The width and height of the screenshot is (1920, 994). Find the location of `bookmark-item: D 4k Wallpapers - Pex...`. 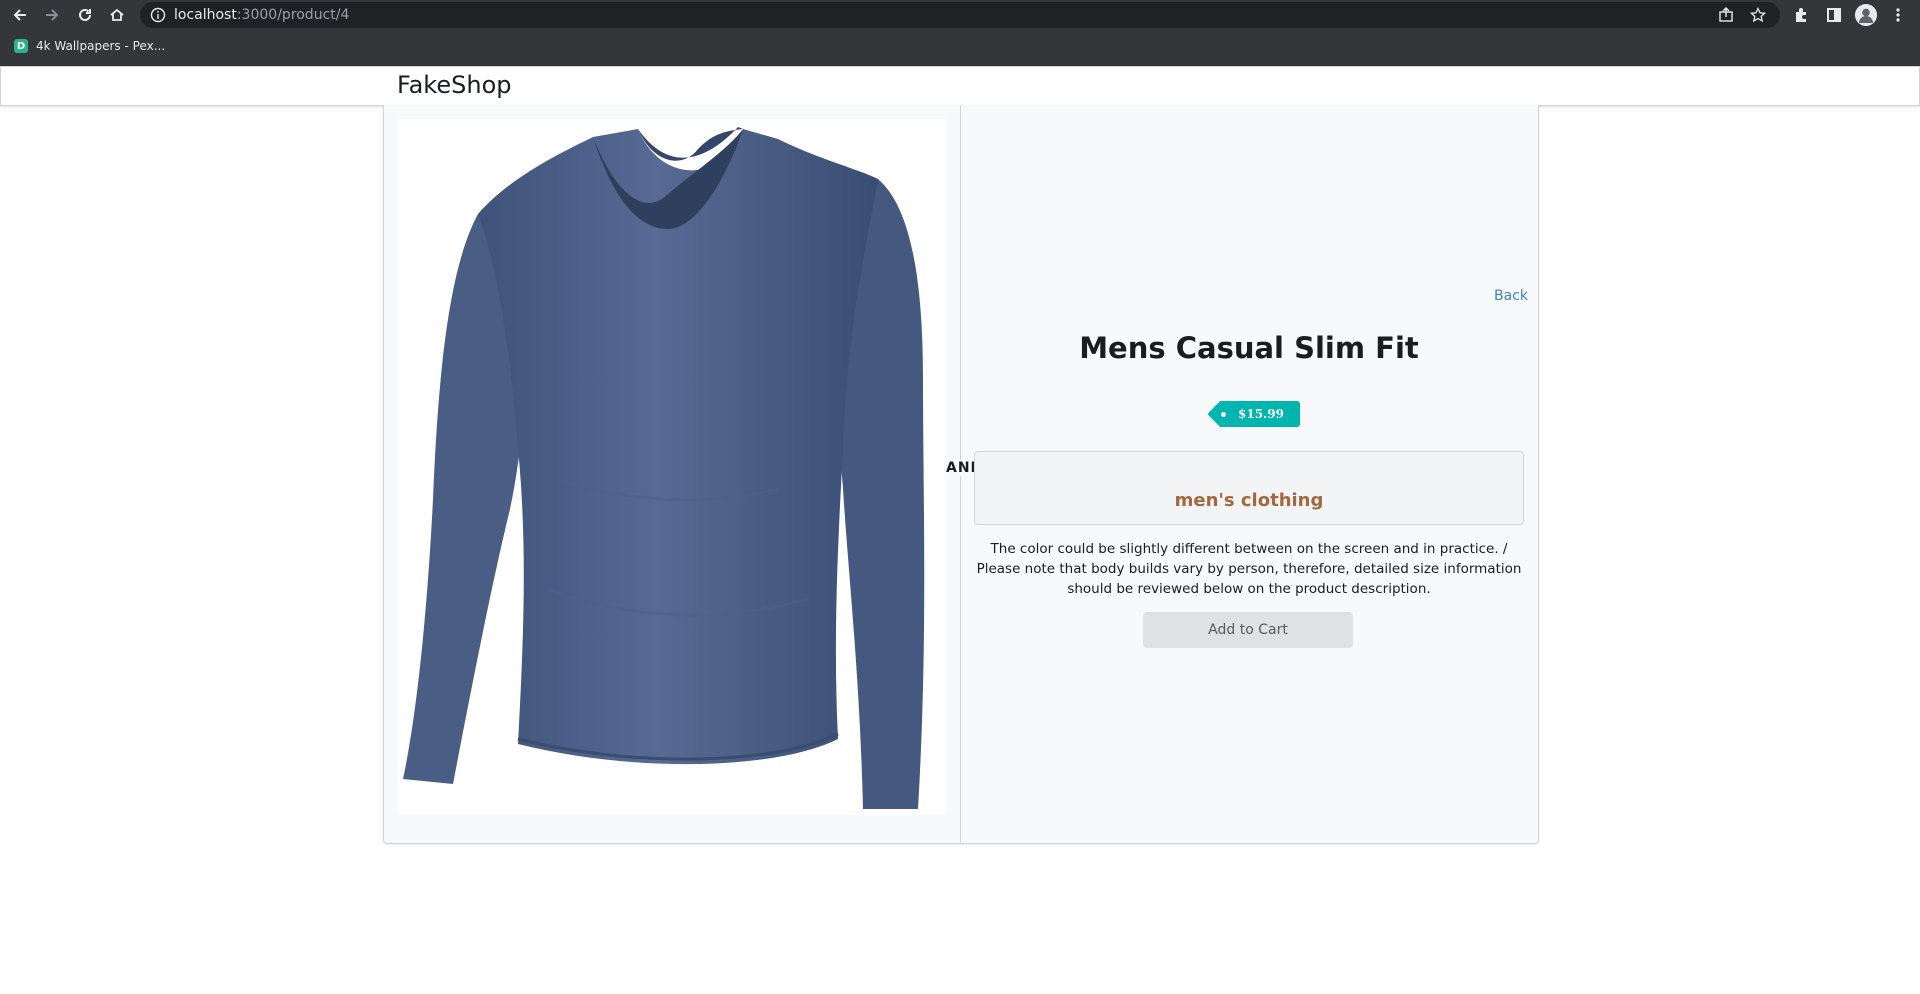

bookmark-item: D 4k Wallpapers - Pex... is located at coordinates (89, 46).